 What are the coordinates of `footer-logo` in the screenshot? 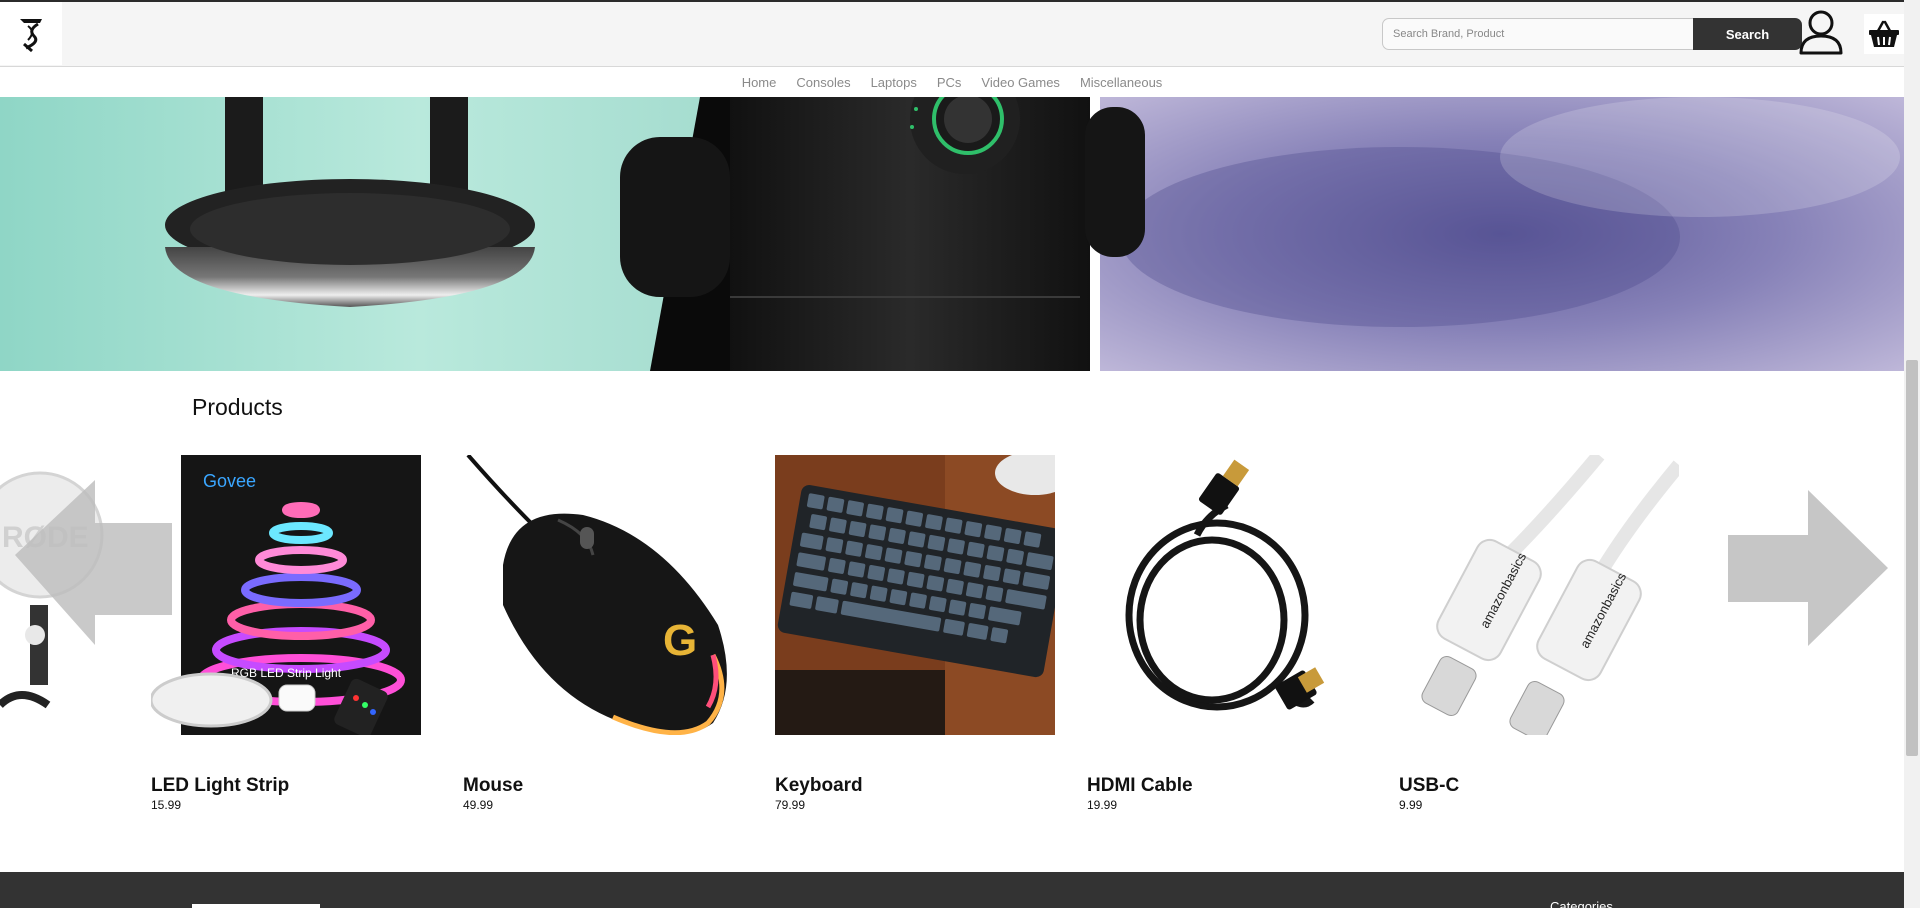 It's located at (256, 906).